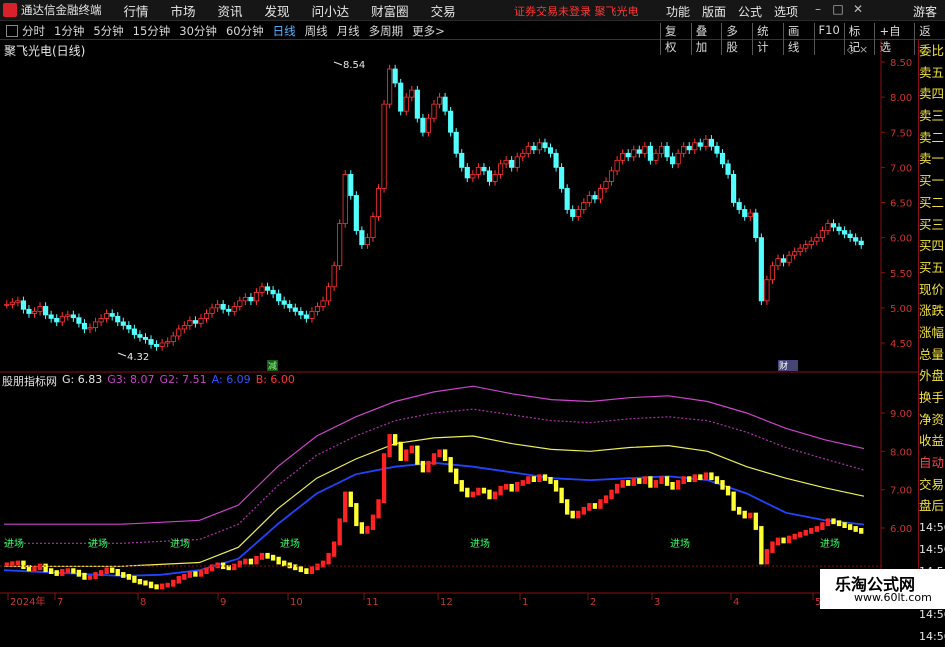 This screenshot has width=945, height=647. Describe the element at coordinates (932, 116) in the screenshot. I see `side-item: 卖三` at that location.